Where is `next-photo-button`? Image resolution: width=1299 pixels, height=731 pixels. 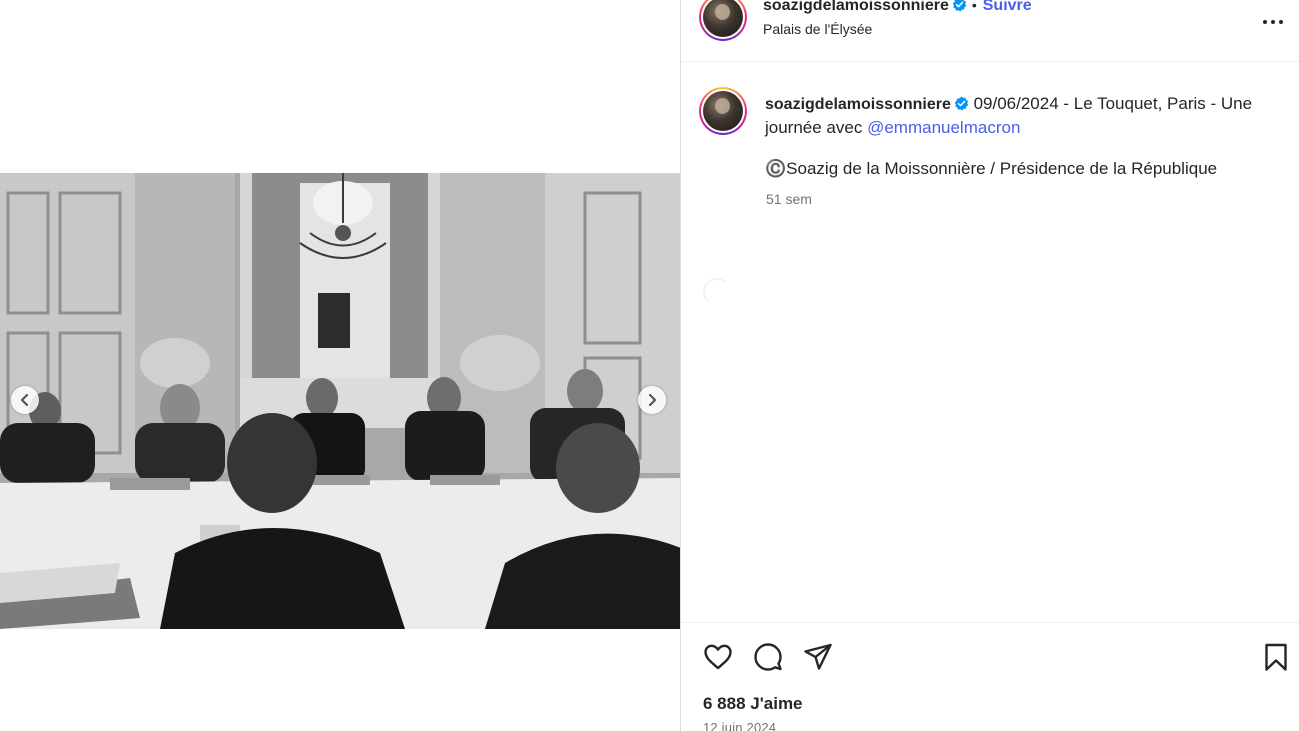 next-photo-button is located at coordinates (652, 400).